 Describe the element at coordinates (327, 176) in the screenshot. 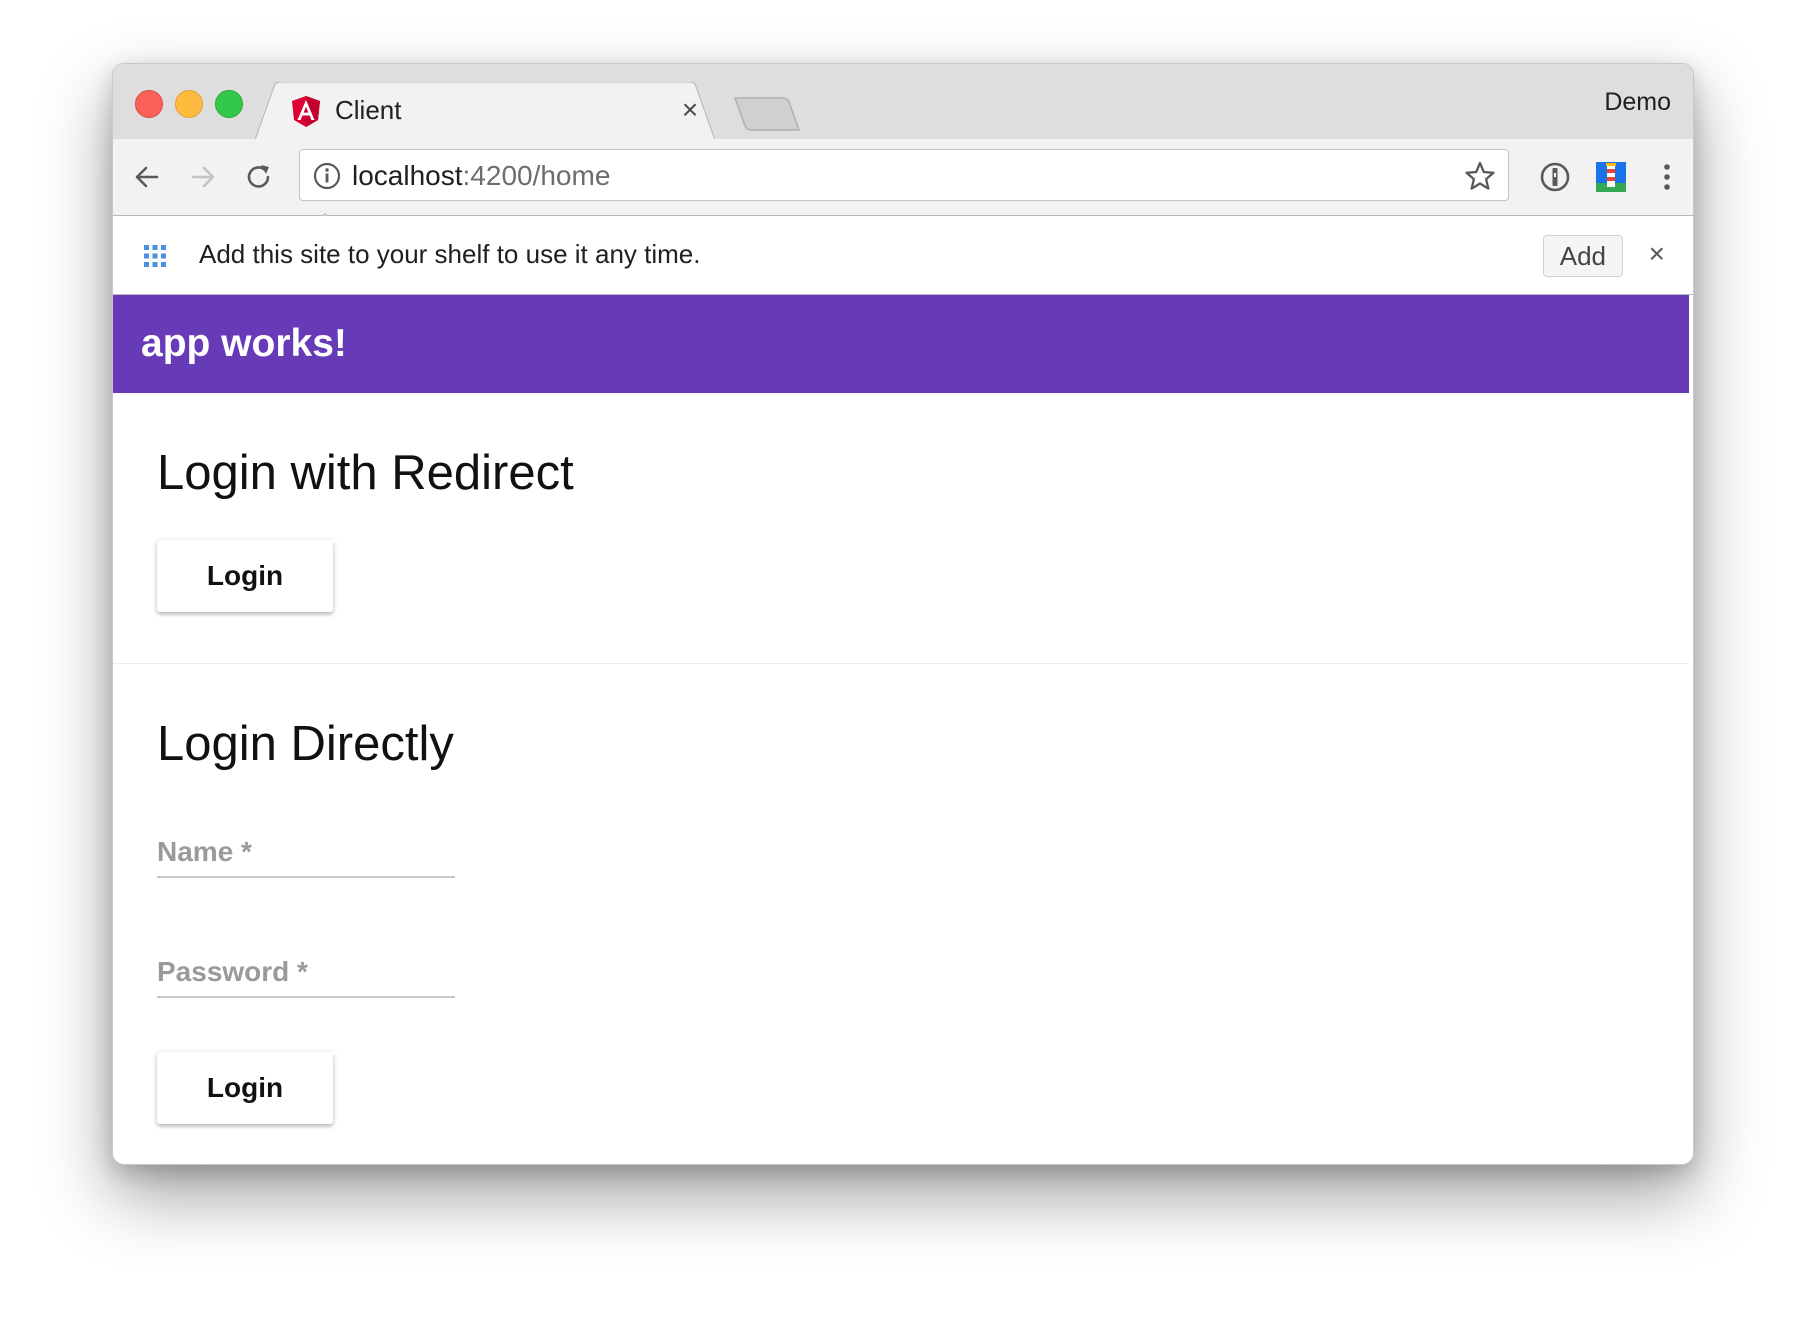

I see `info-icon` at that location.